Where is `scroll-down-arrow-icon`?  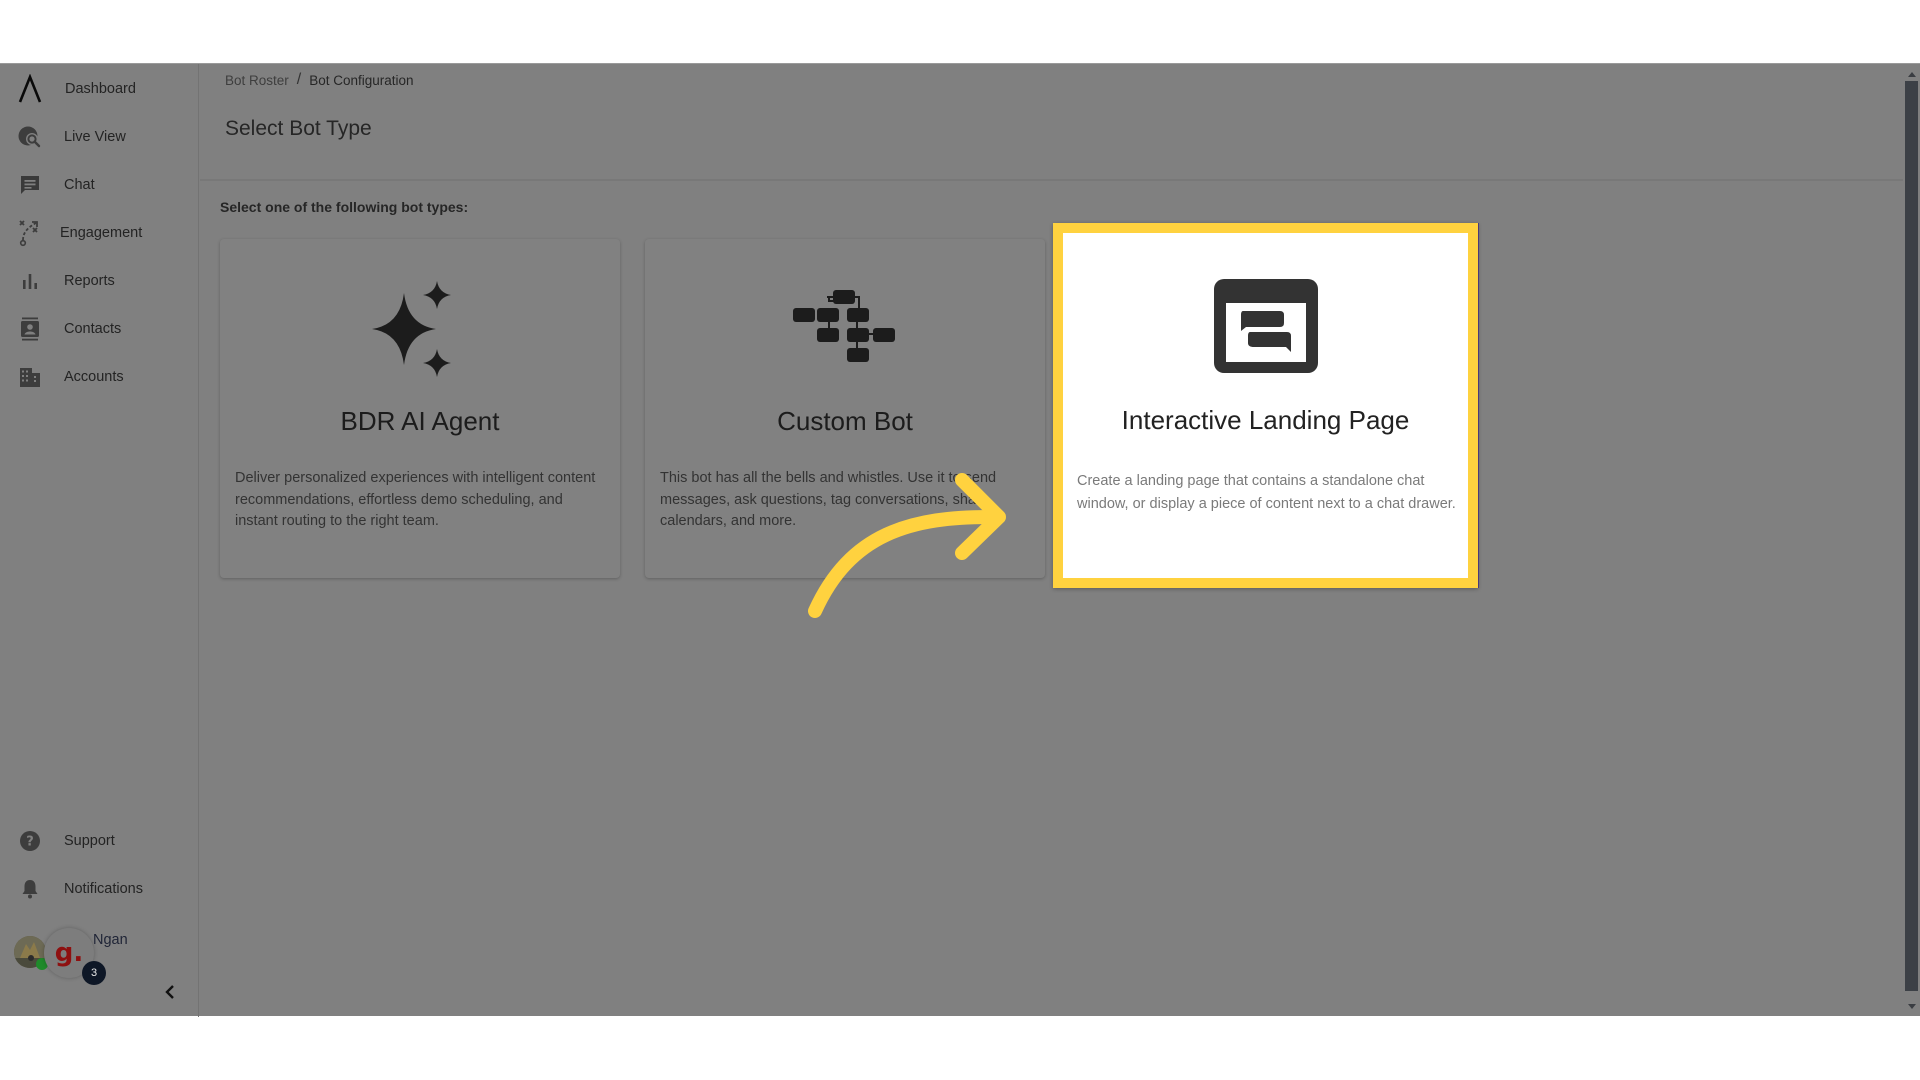
scroll-down-arrow-icon is located at coordinates (1912, 1006).